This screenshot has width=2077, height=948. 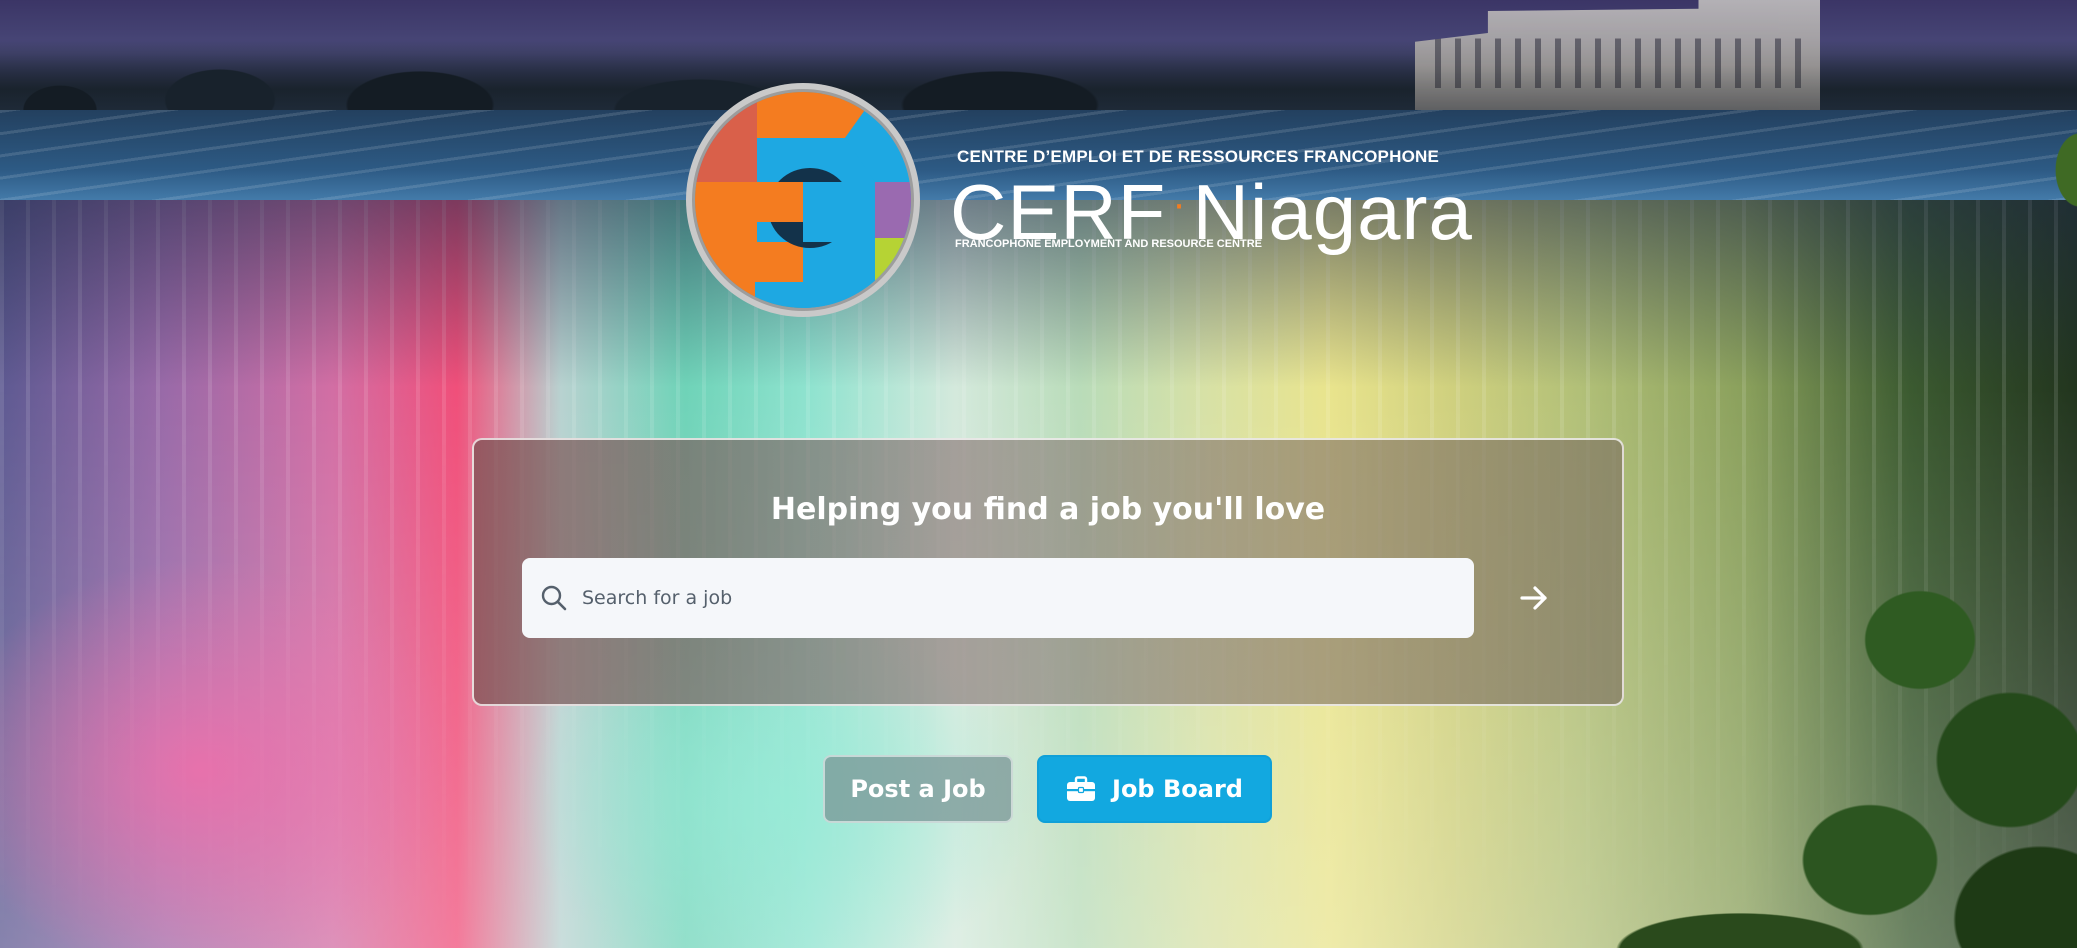 I want to click on job-board-button: Job Board, so click(x=1154, y=789).